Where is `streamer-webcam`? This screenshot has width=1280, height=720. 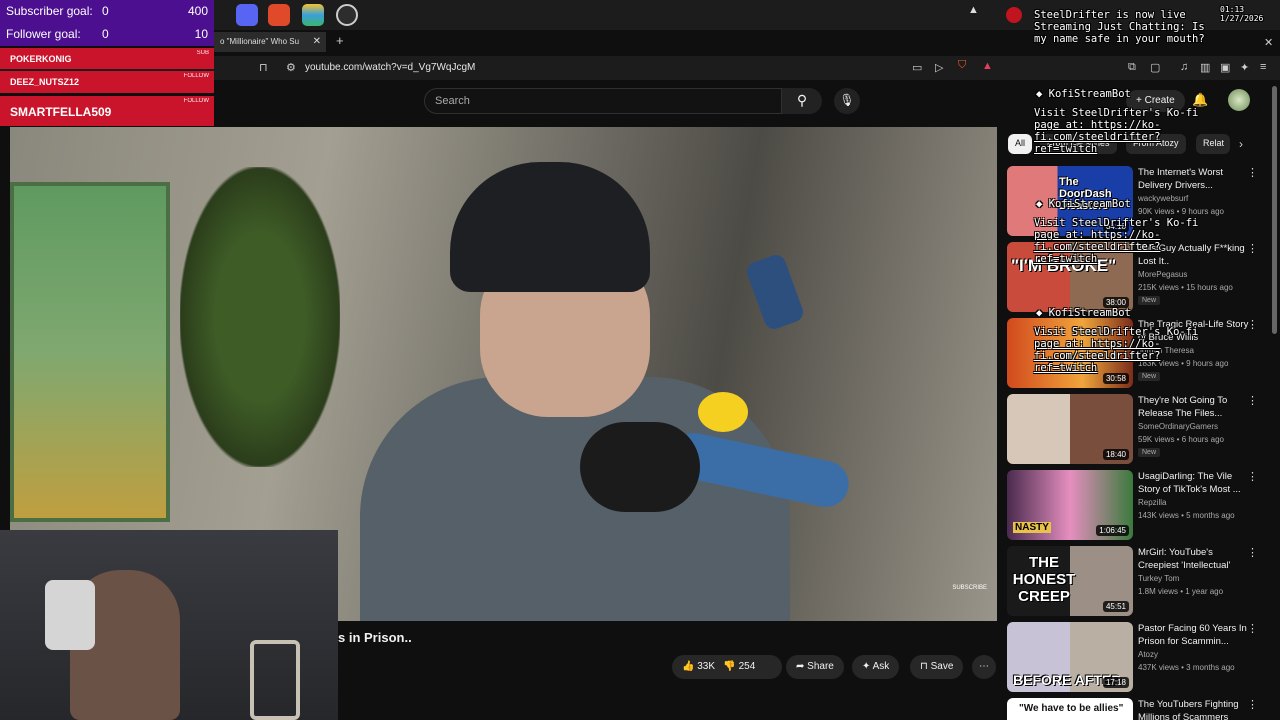
streamer-webcam is located at coordinates (169, 625).